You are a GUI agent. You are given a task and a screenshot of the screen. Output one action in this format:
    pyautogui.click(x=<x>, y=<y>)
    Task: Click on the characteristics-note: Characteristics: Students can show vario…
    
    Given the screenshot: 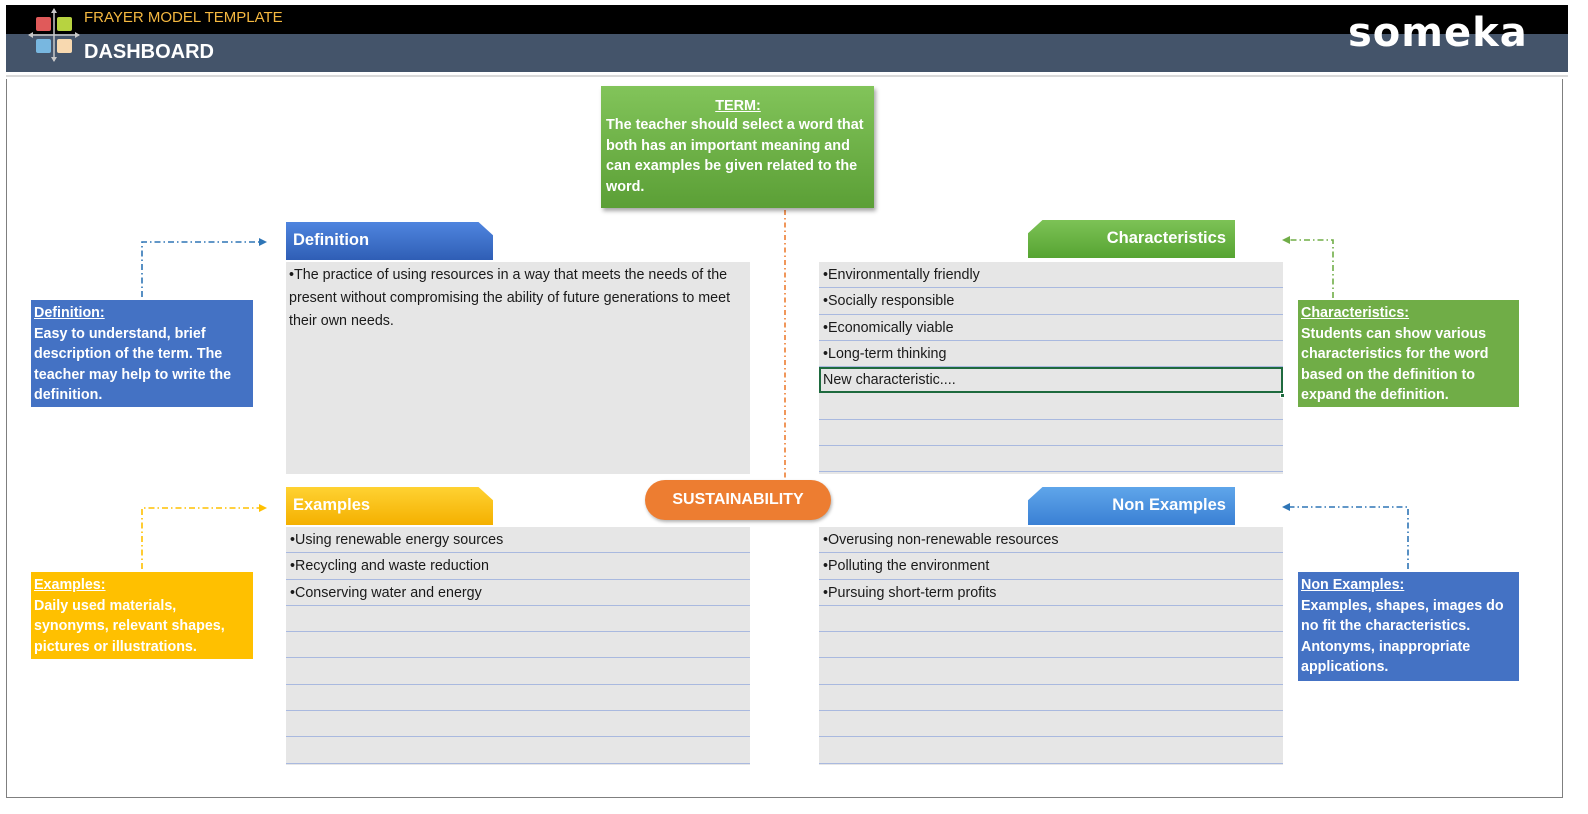 What is the action you would take?
    pyautogui.click(x=1408, y=353)
    